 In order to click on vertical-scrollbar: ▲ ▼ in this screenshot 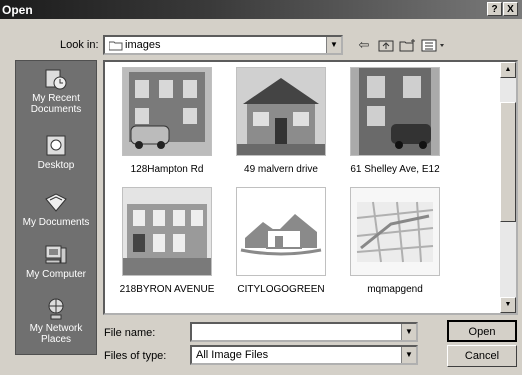, I will do `click(508, 187)`.